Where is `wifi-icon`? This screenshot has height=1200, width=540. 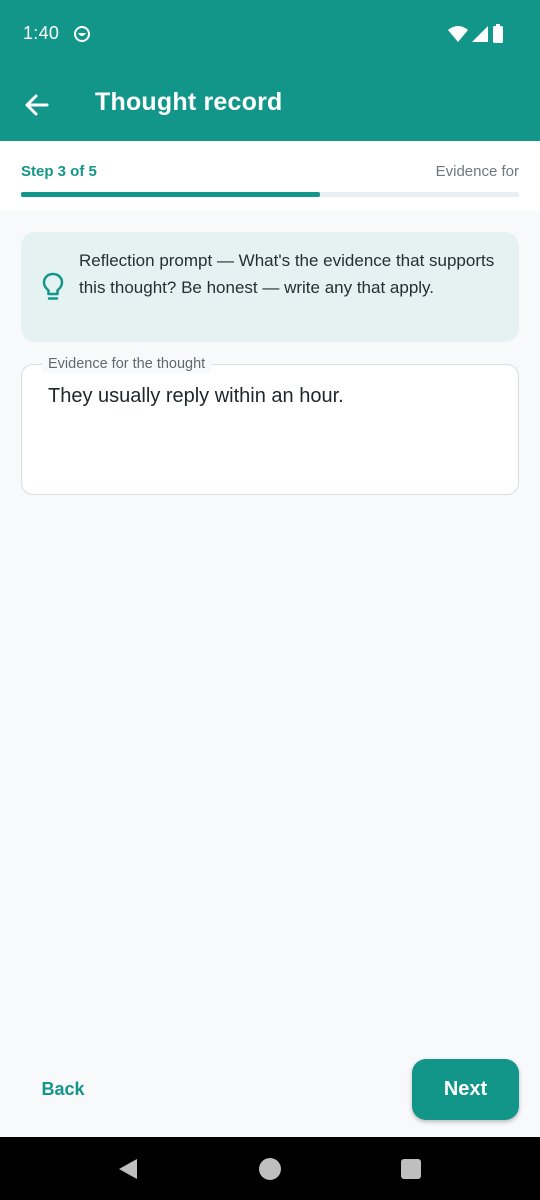 wifi-icon is located at coordinates (458, 34).